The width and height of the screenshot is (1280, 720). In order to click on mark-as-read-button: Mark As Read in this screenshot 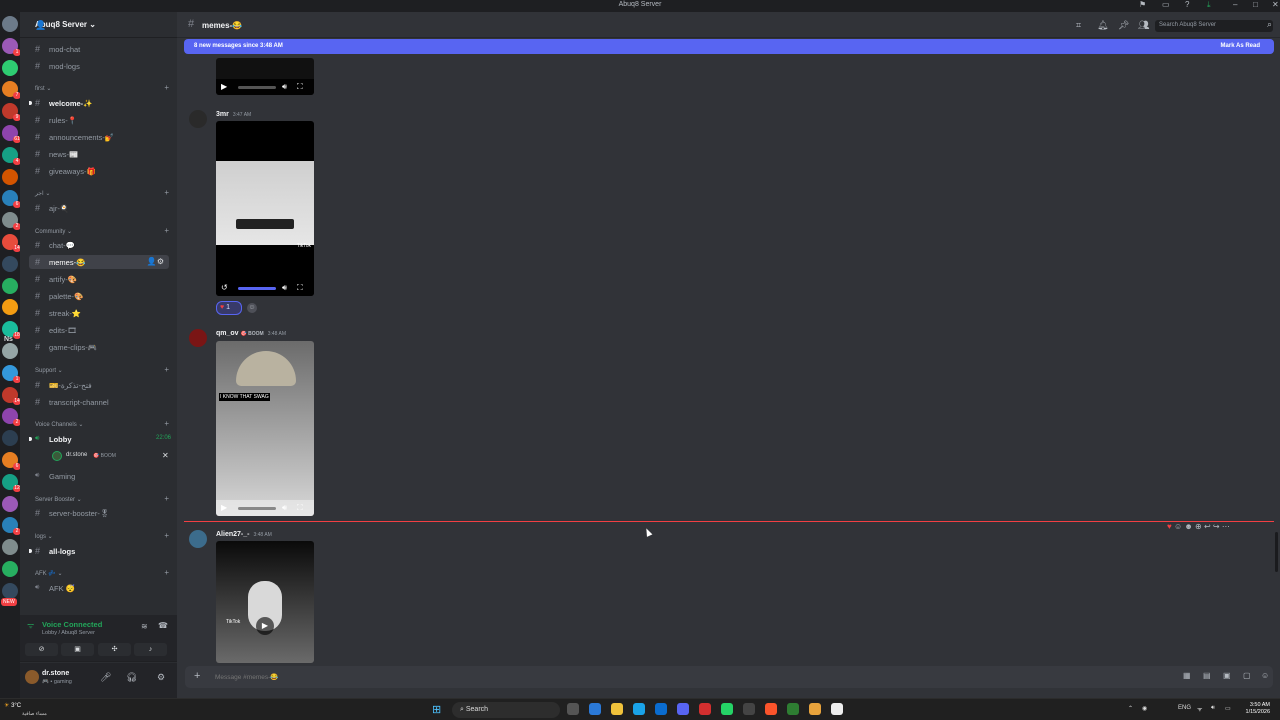, I will do `click(1240, 46)`.